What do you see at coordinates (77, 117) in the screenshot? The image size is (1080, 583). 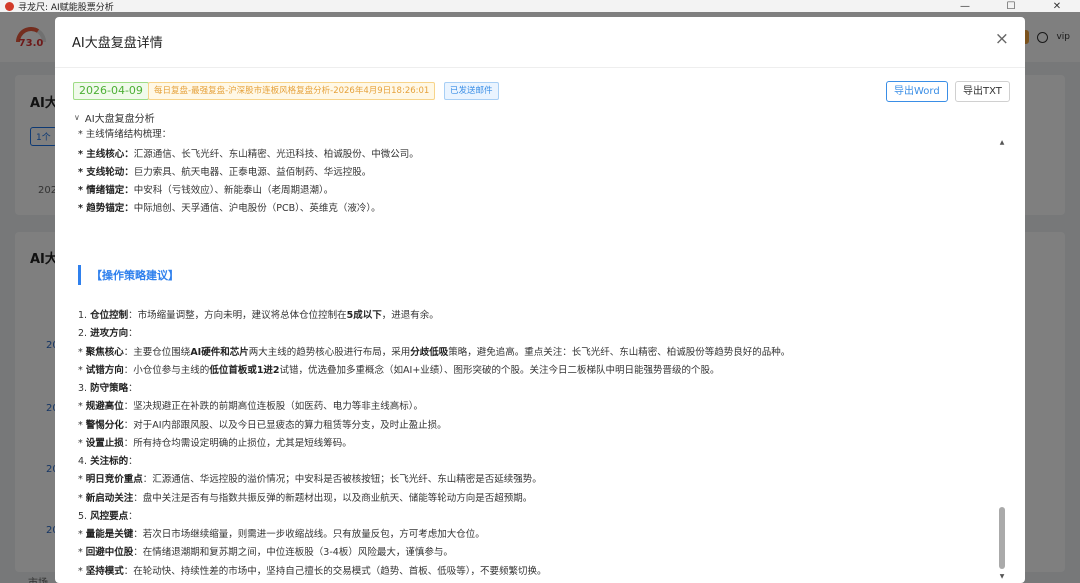 I see `chevron-down-icon: ∨` at bounding box center [77, 117].